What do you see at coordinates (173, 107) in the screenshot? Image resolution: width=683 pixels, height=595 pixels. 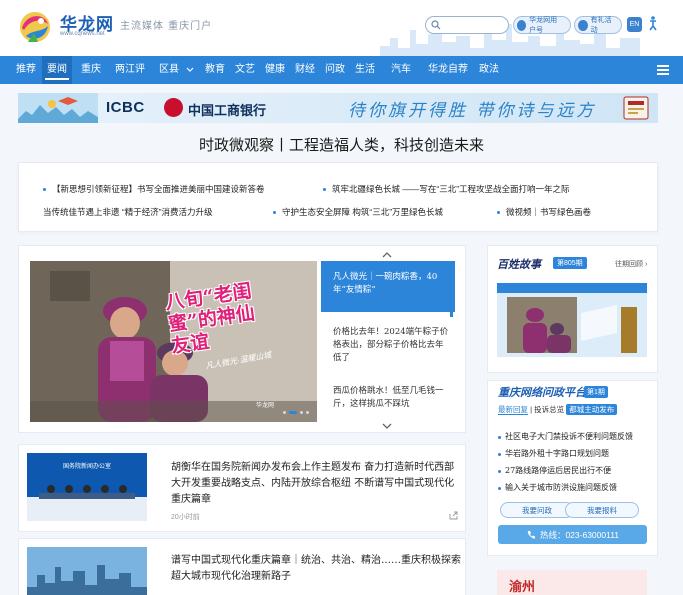 I see `icbc-logo-icon` at bounding box center [173, 107].